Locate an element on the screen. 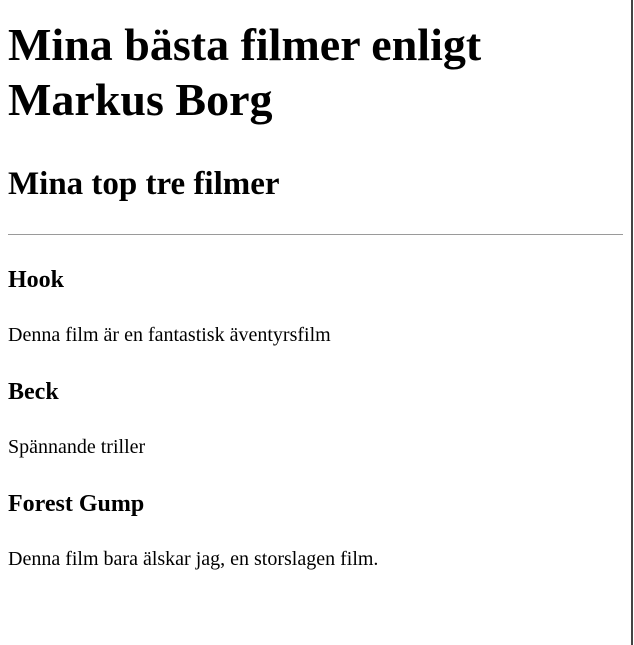 This screenshot has width=634, height=645. movie-title: Forest Gump is located at coordinates (76, 504).